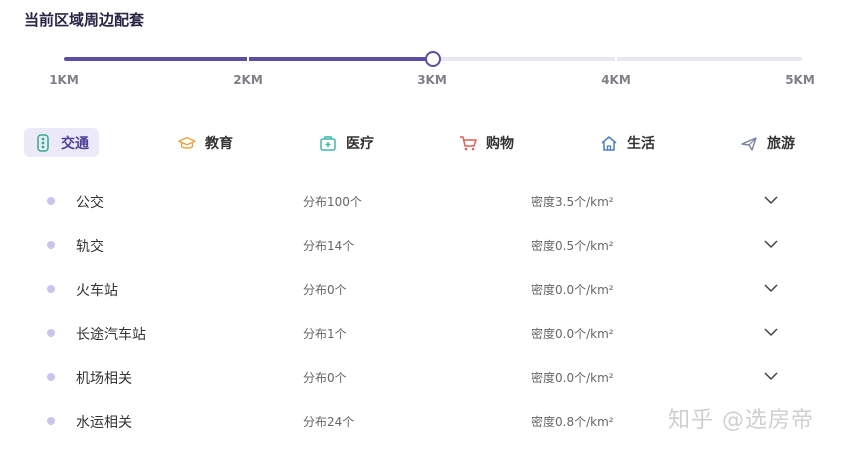  What do you see at coordinates (423, 290) in the screenshot?
I see `list-item: 火车站 分布0个 密度0.0个/km²` at bounding box center [423, 290].